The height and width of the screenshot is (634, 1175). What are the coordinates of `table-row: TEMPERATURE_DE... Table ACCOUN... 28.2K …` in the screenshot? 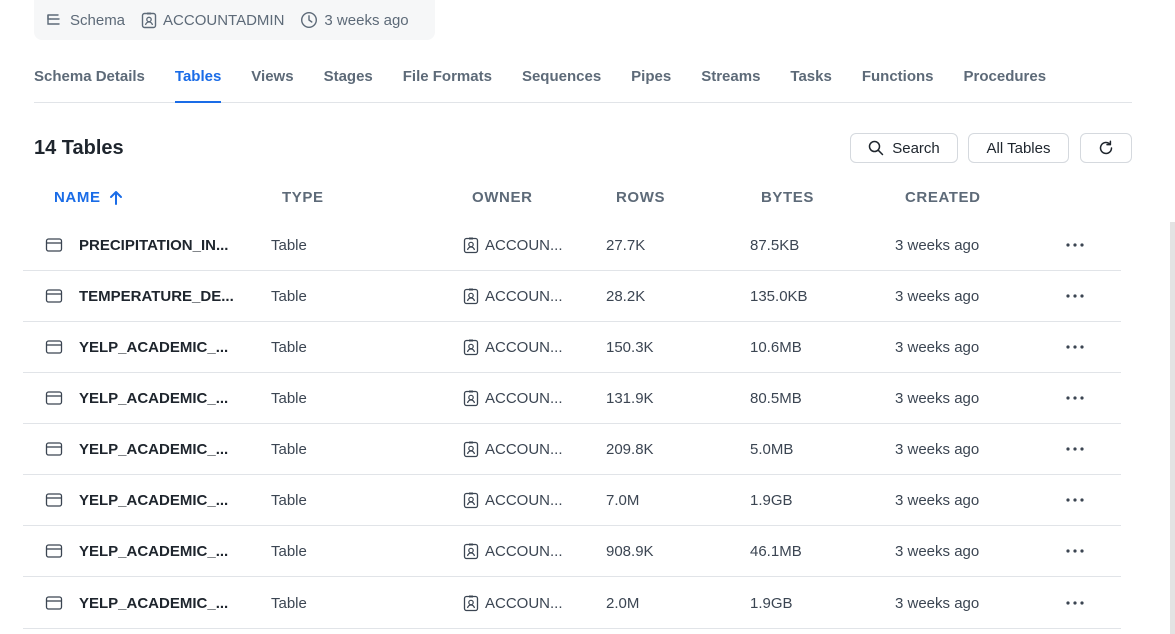 It's located at (572, 296).